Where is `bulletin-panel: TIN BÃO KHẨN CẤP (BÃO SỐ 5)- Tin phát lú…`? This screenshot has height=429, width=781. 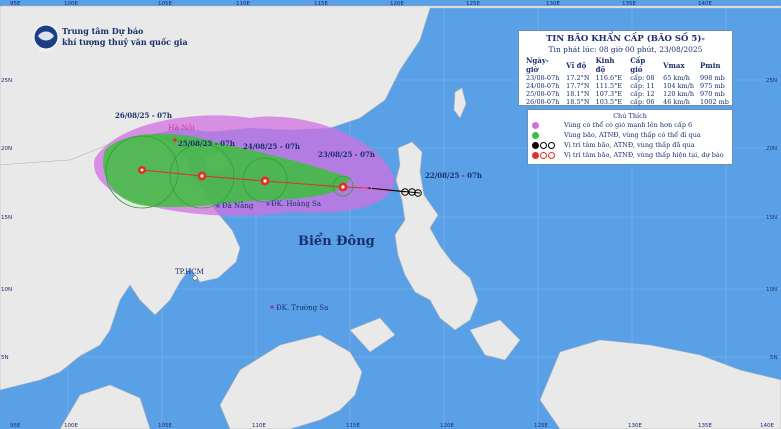 bulletin-panel: TIN BÃO KHẨN CẤP (BÃO SỐ 5)- Tin phát lú… is located at coordinates (625, 68).